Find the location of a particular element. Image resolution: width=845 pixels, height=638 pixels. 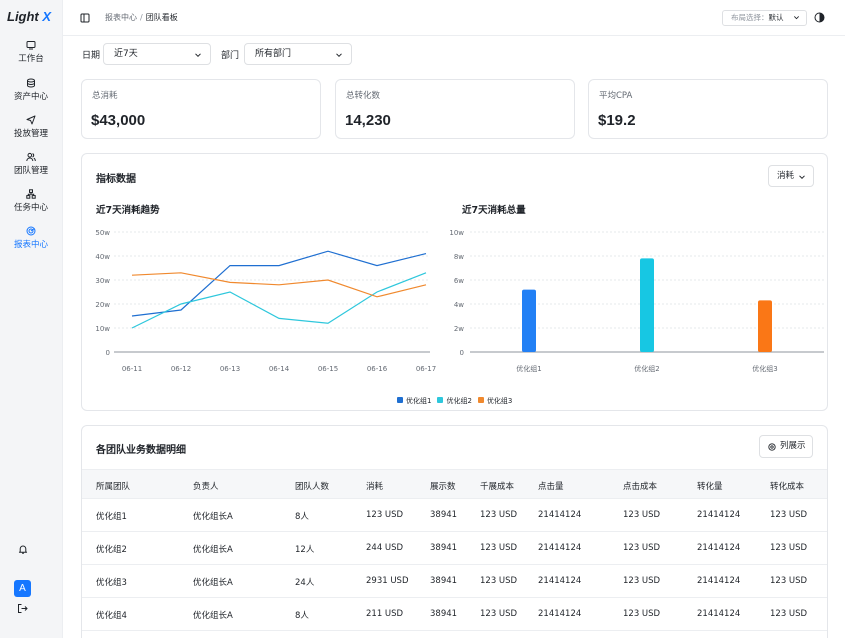

breadcrumb-item: 报表中心 is located at coordinates (121, 17).